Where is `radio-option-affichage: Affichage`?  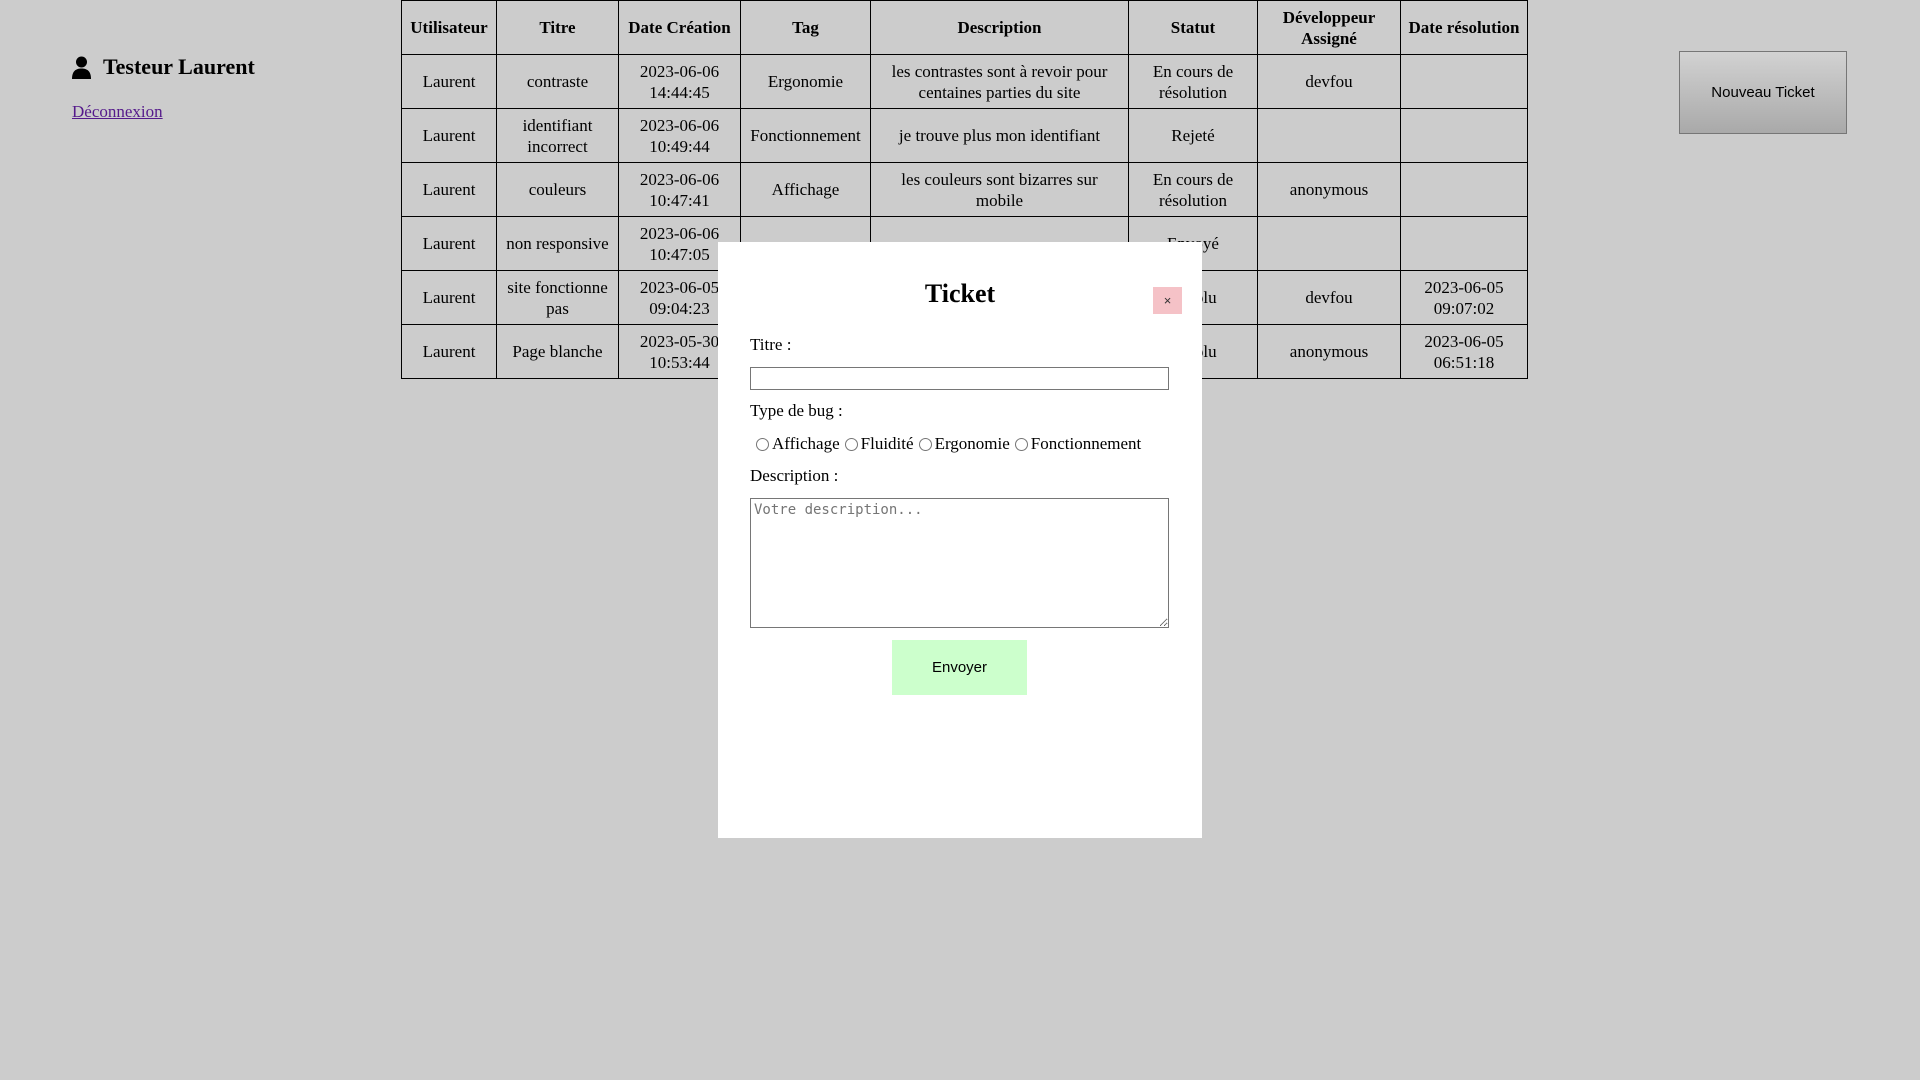
radio-option-affichage: Affichage is located at coordinates (798, 444).